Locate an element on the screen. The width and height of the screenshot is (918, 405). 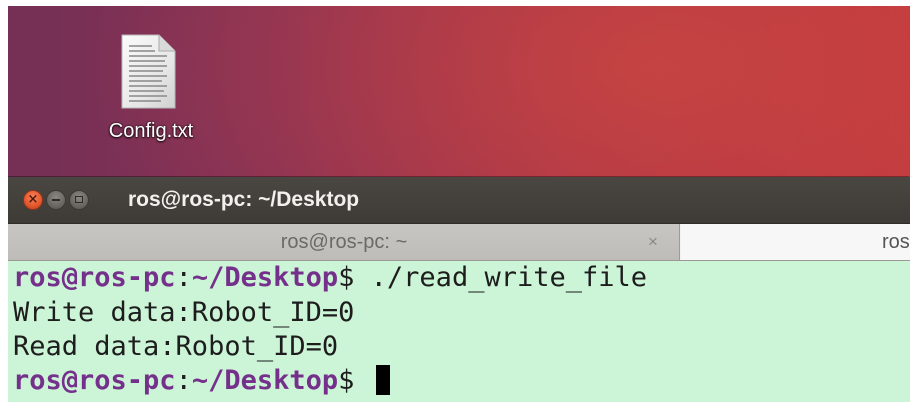
terminal-line: ros@ros-pc:~/Desktop$ is located at coordinates (201, 381).